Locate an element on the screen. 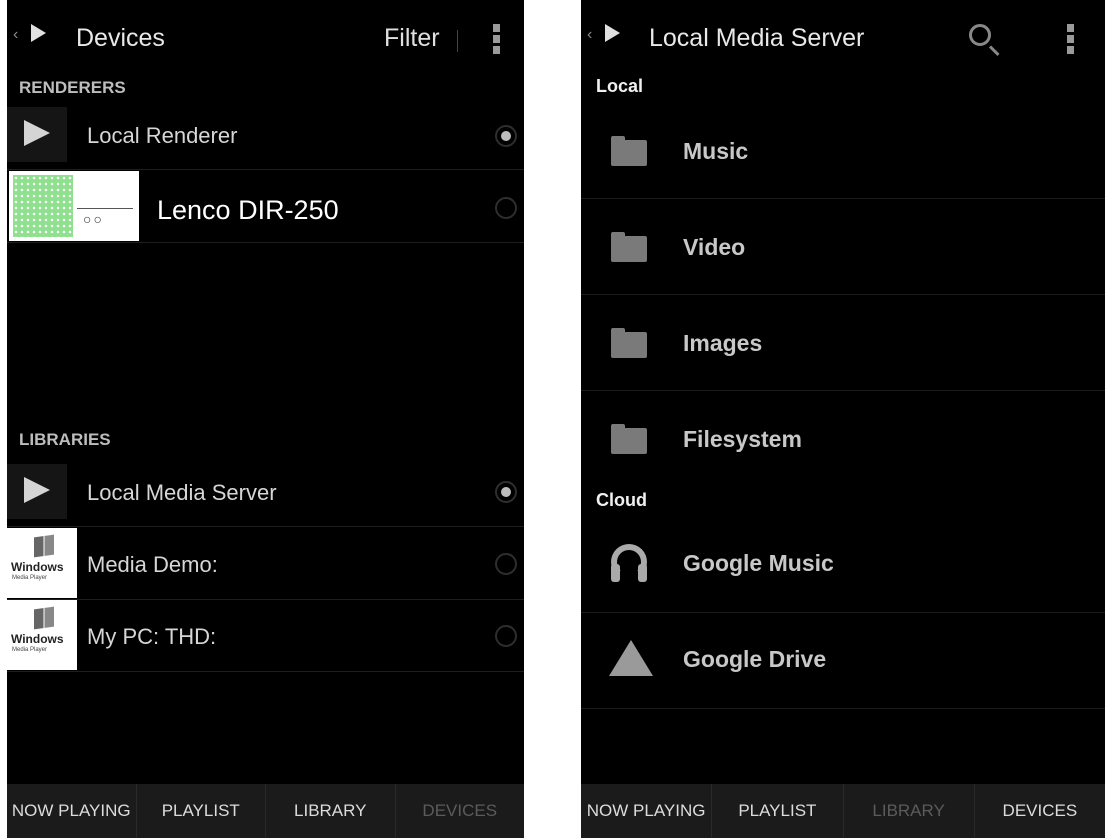 Image resolution: width=1105 pixels, height=838 pixels. page-title: Devices is located at coordinates (120, 38).